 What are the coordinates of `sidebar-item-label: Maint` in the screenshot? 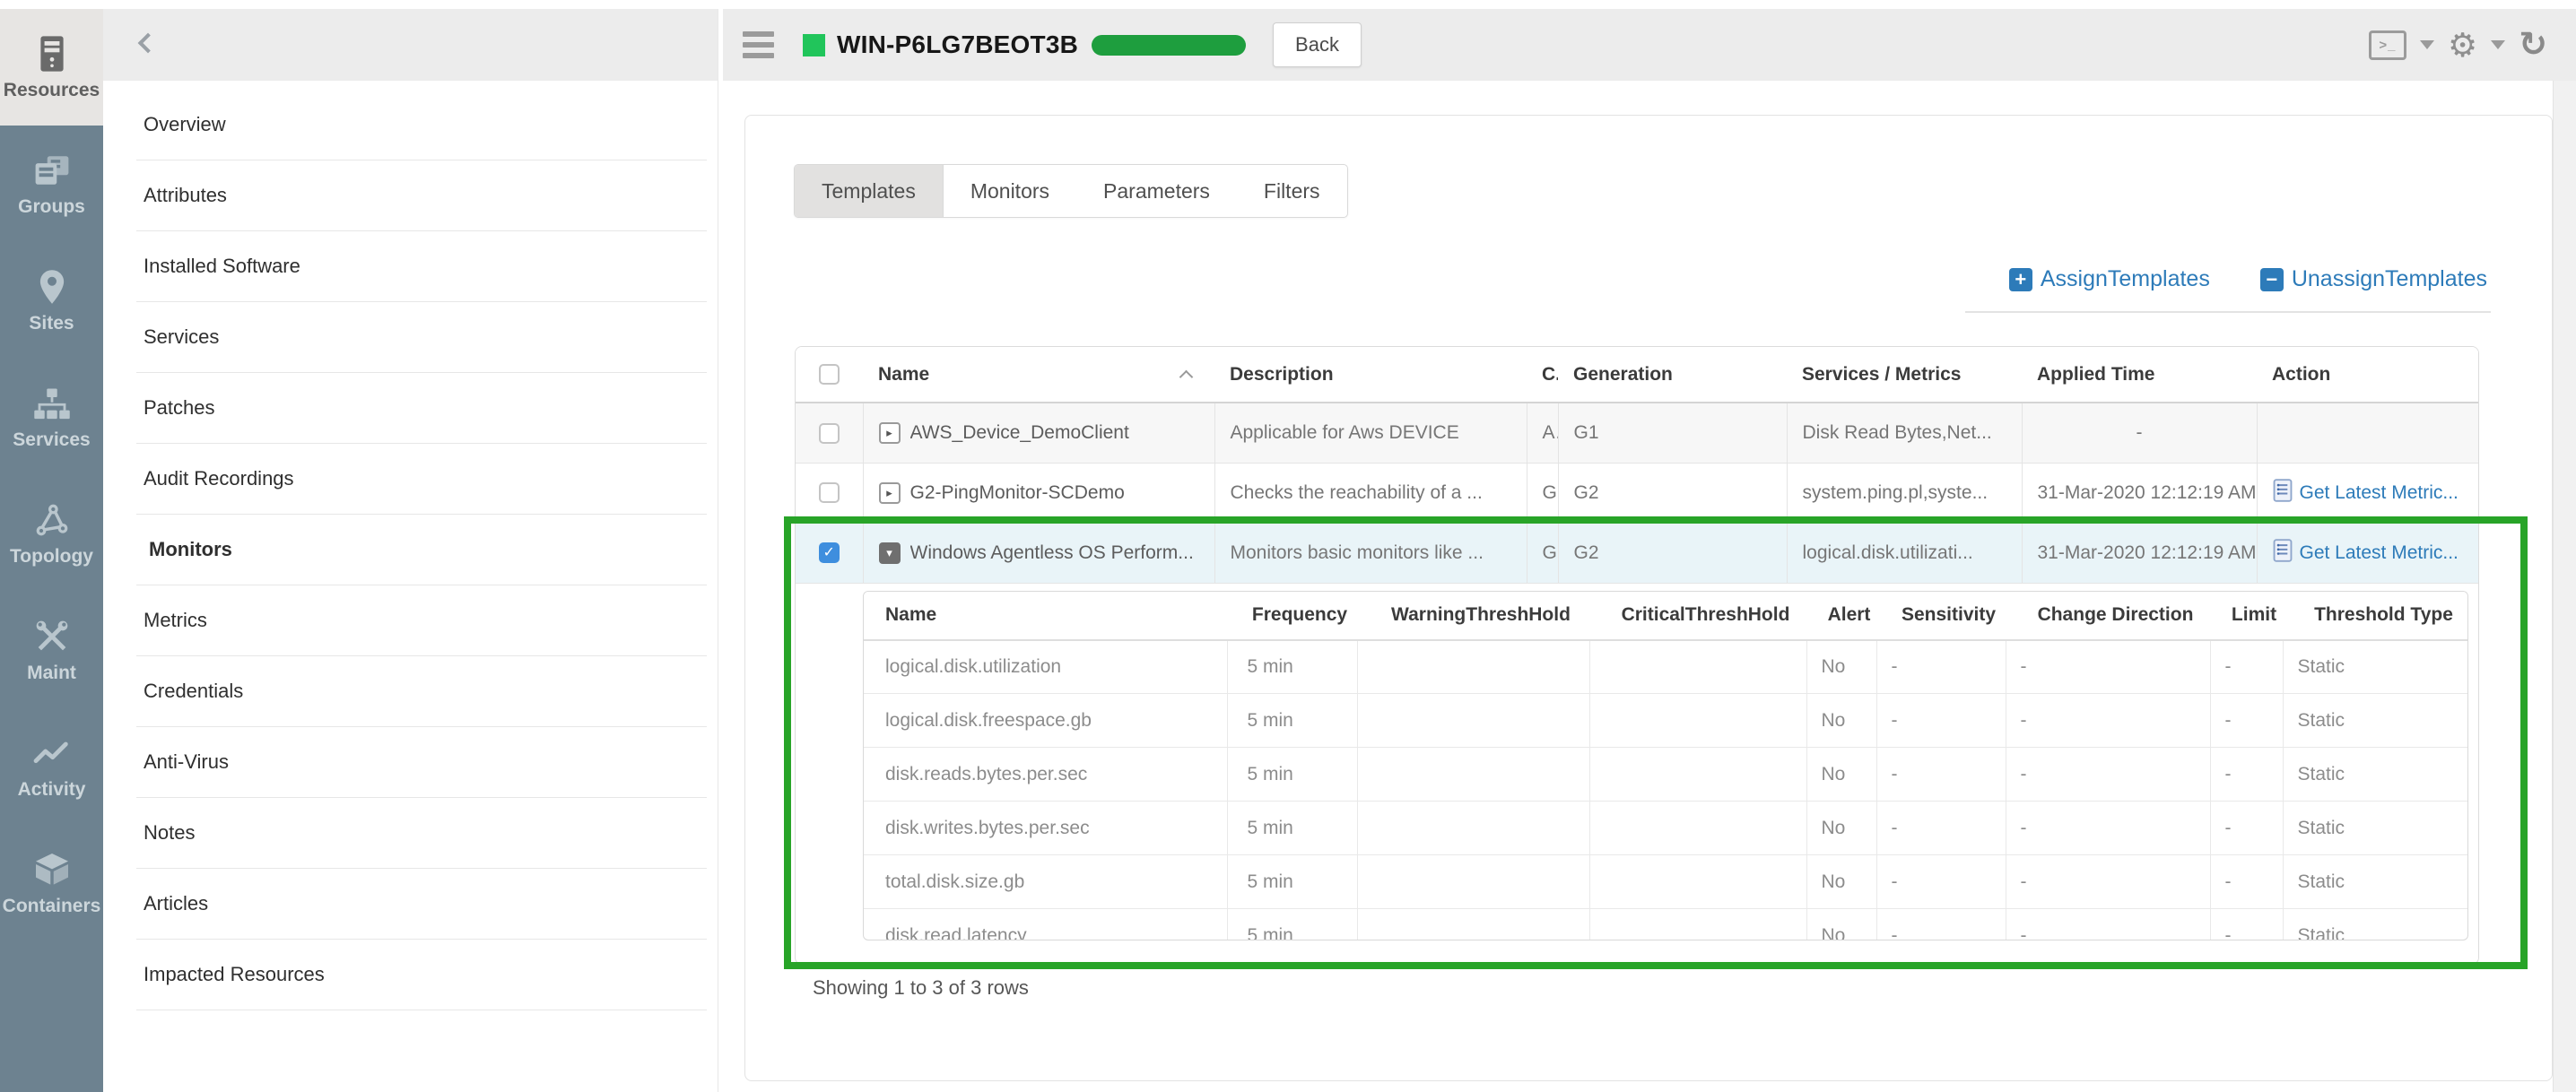 It's located at (51, 673).